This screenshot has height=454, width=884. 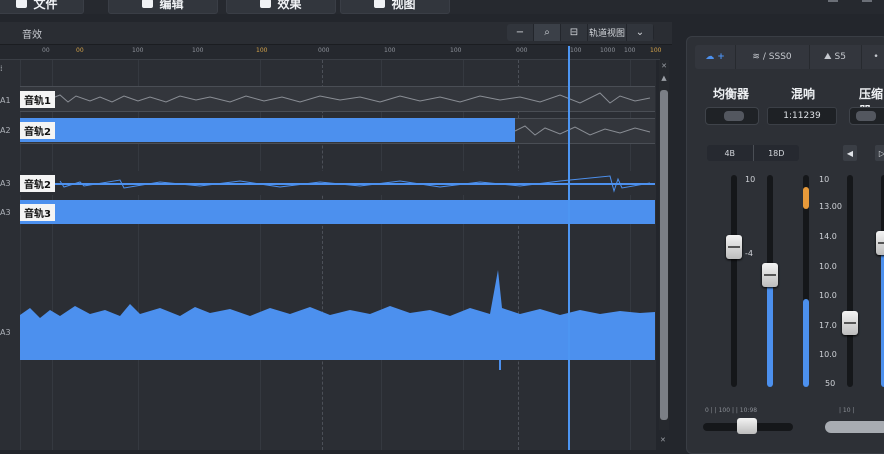 I want to click on section-equalizer: 均衡器, so click(x=731, y=94).